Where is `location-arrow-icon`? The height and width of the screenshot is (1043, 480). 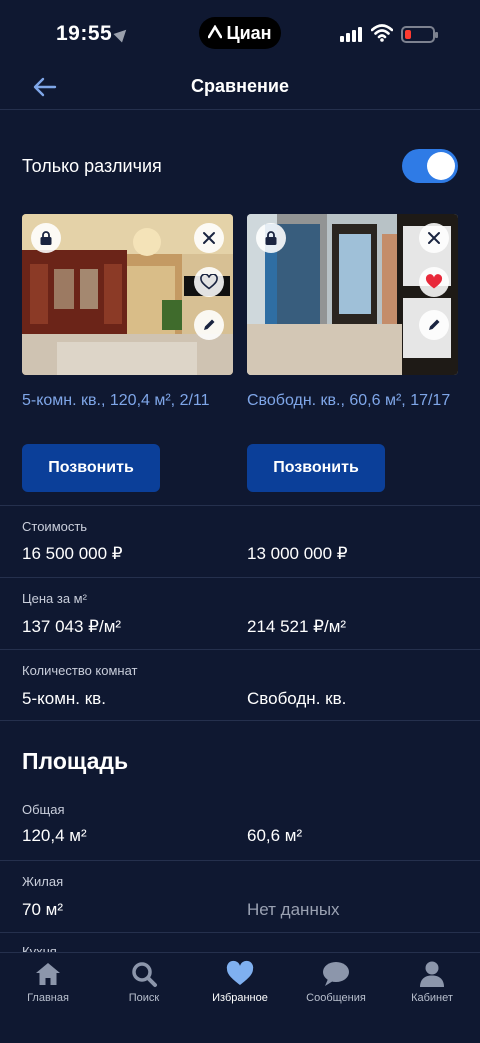 location-arrow-icon is located at coordinates (122, 34).